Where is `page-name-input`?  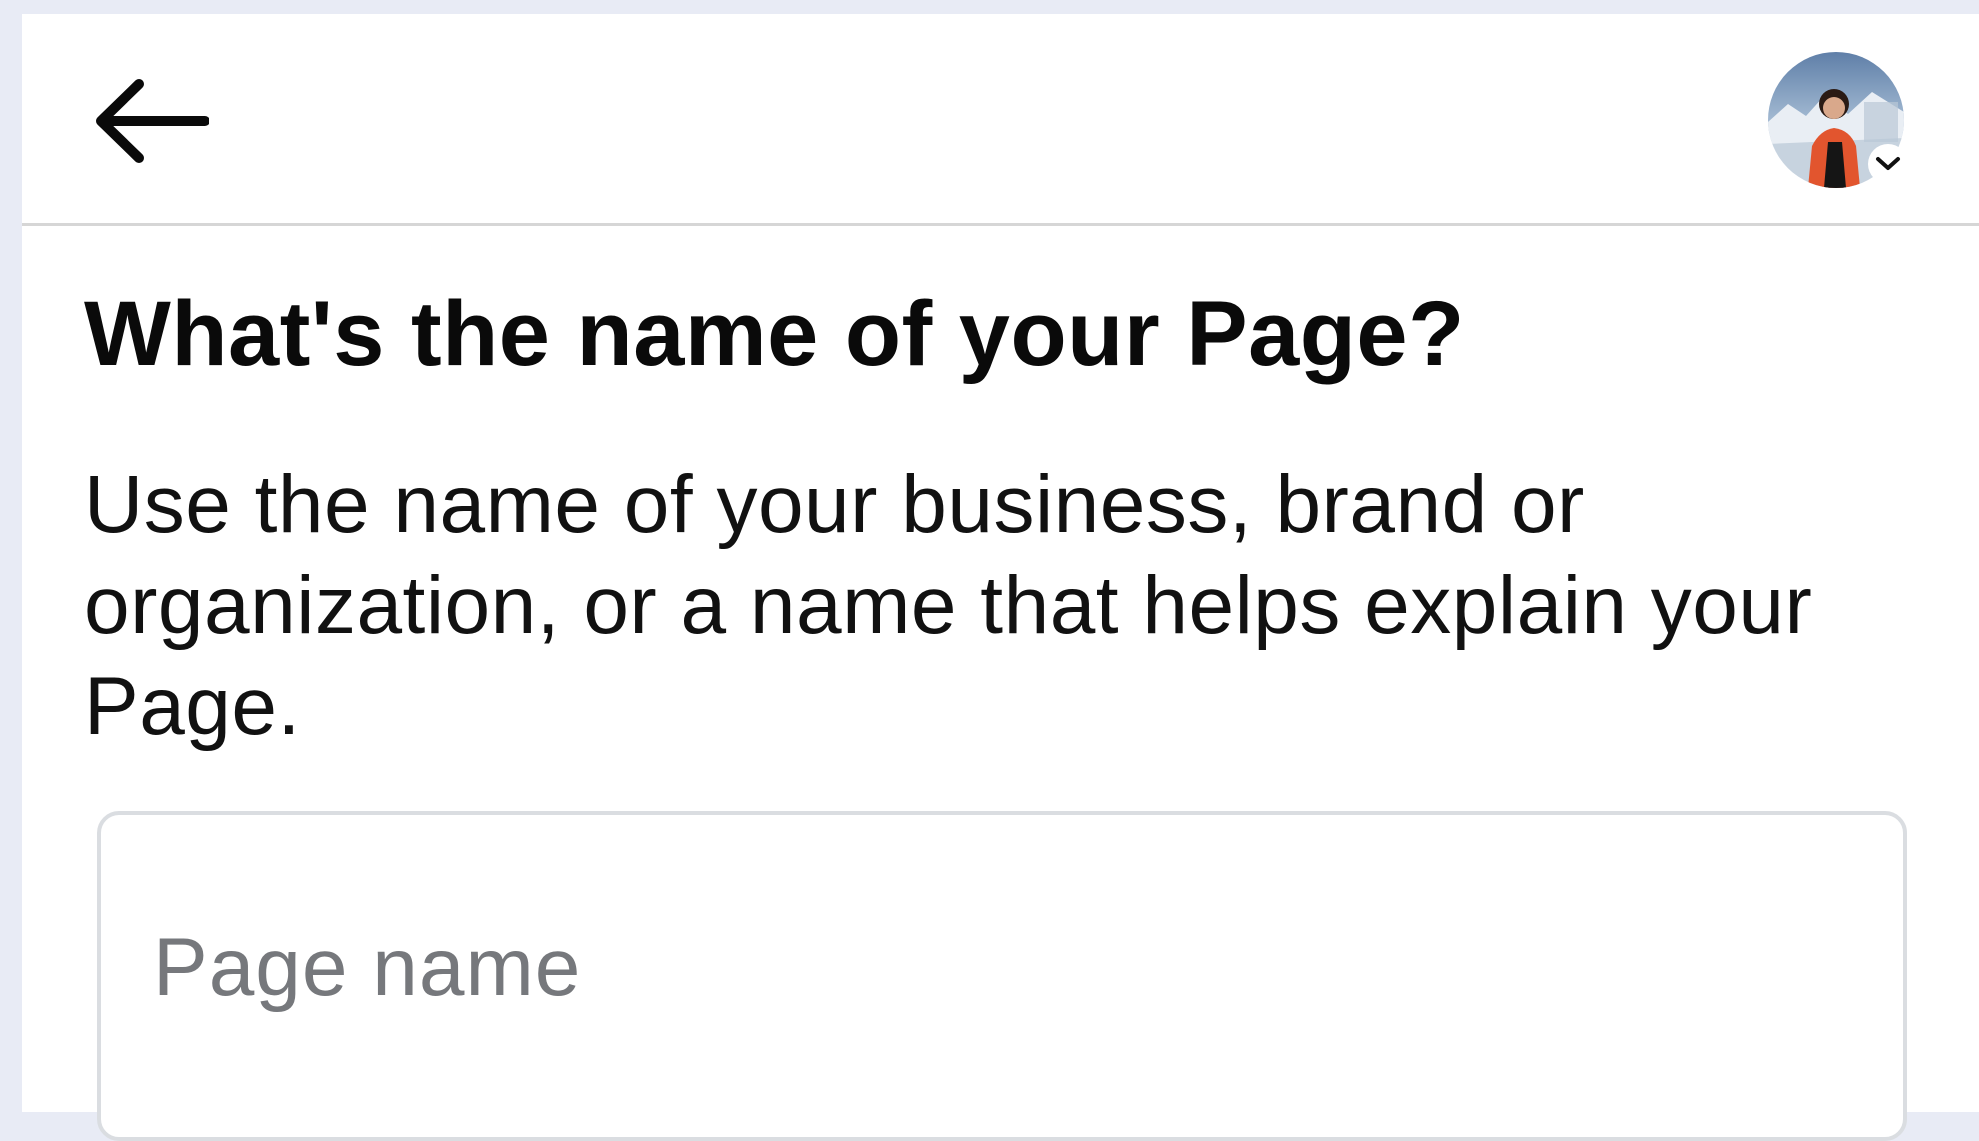 page-name-input is located at coordinates (1003, 968).